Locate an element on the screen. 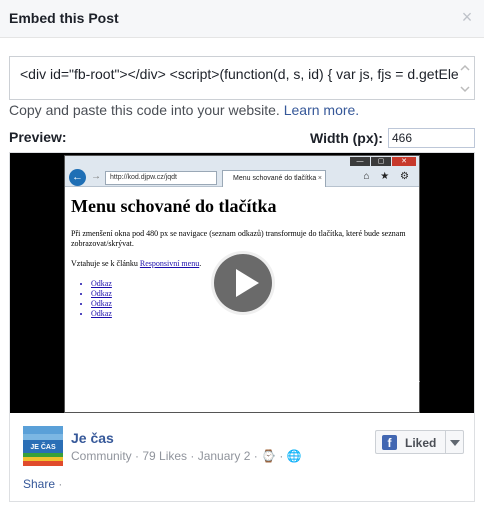 This screenshot has width=484, height=514. browser-tab: Menu schované do tlačítka × is located at coordinates (274, 178).